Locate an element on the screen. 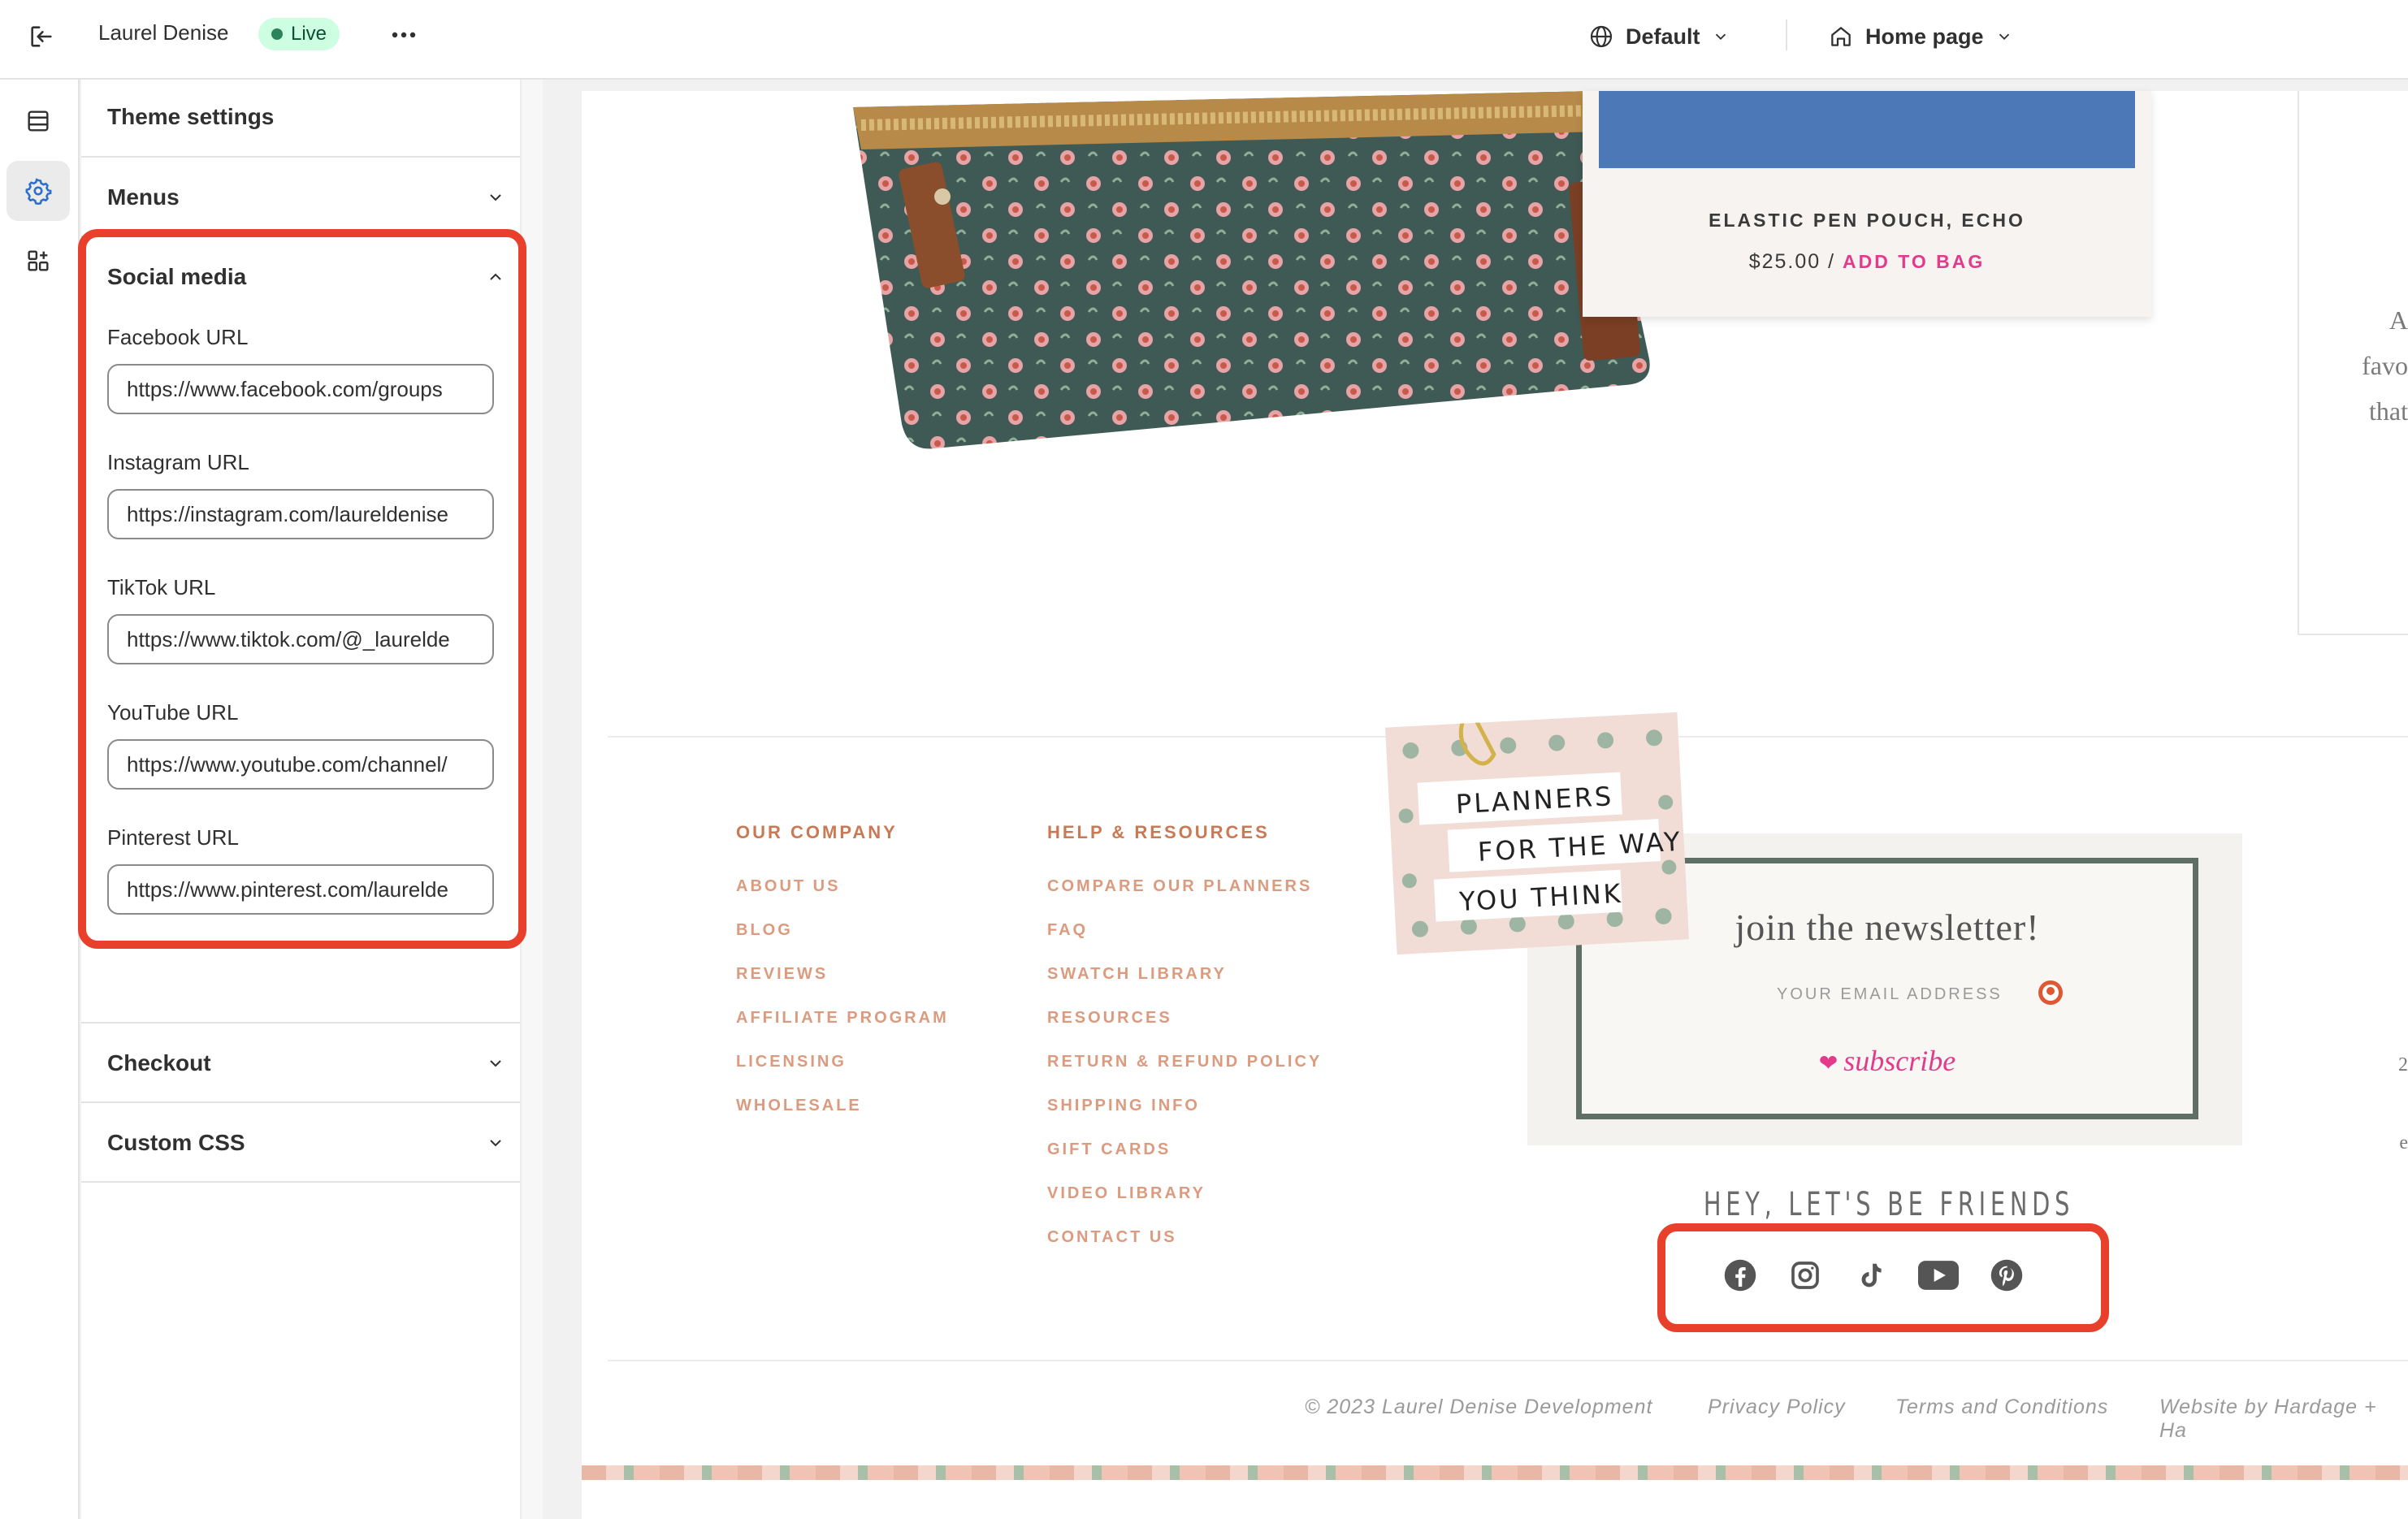  custom-css-section-title: Custom CSS is located at coordinates (176, 1142).